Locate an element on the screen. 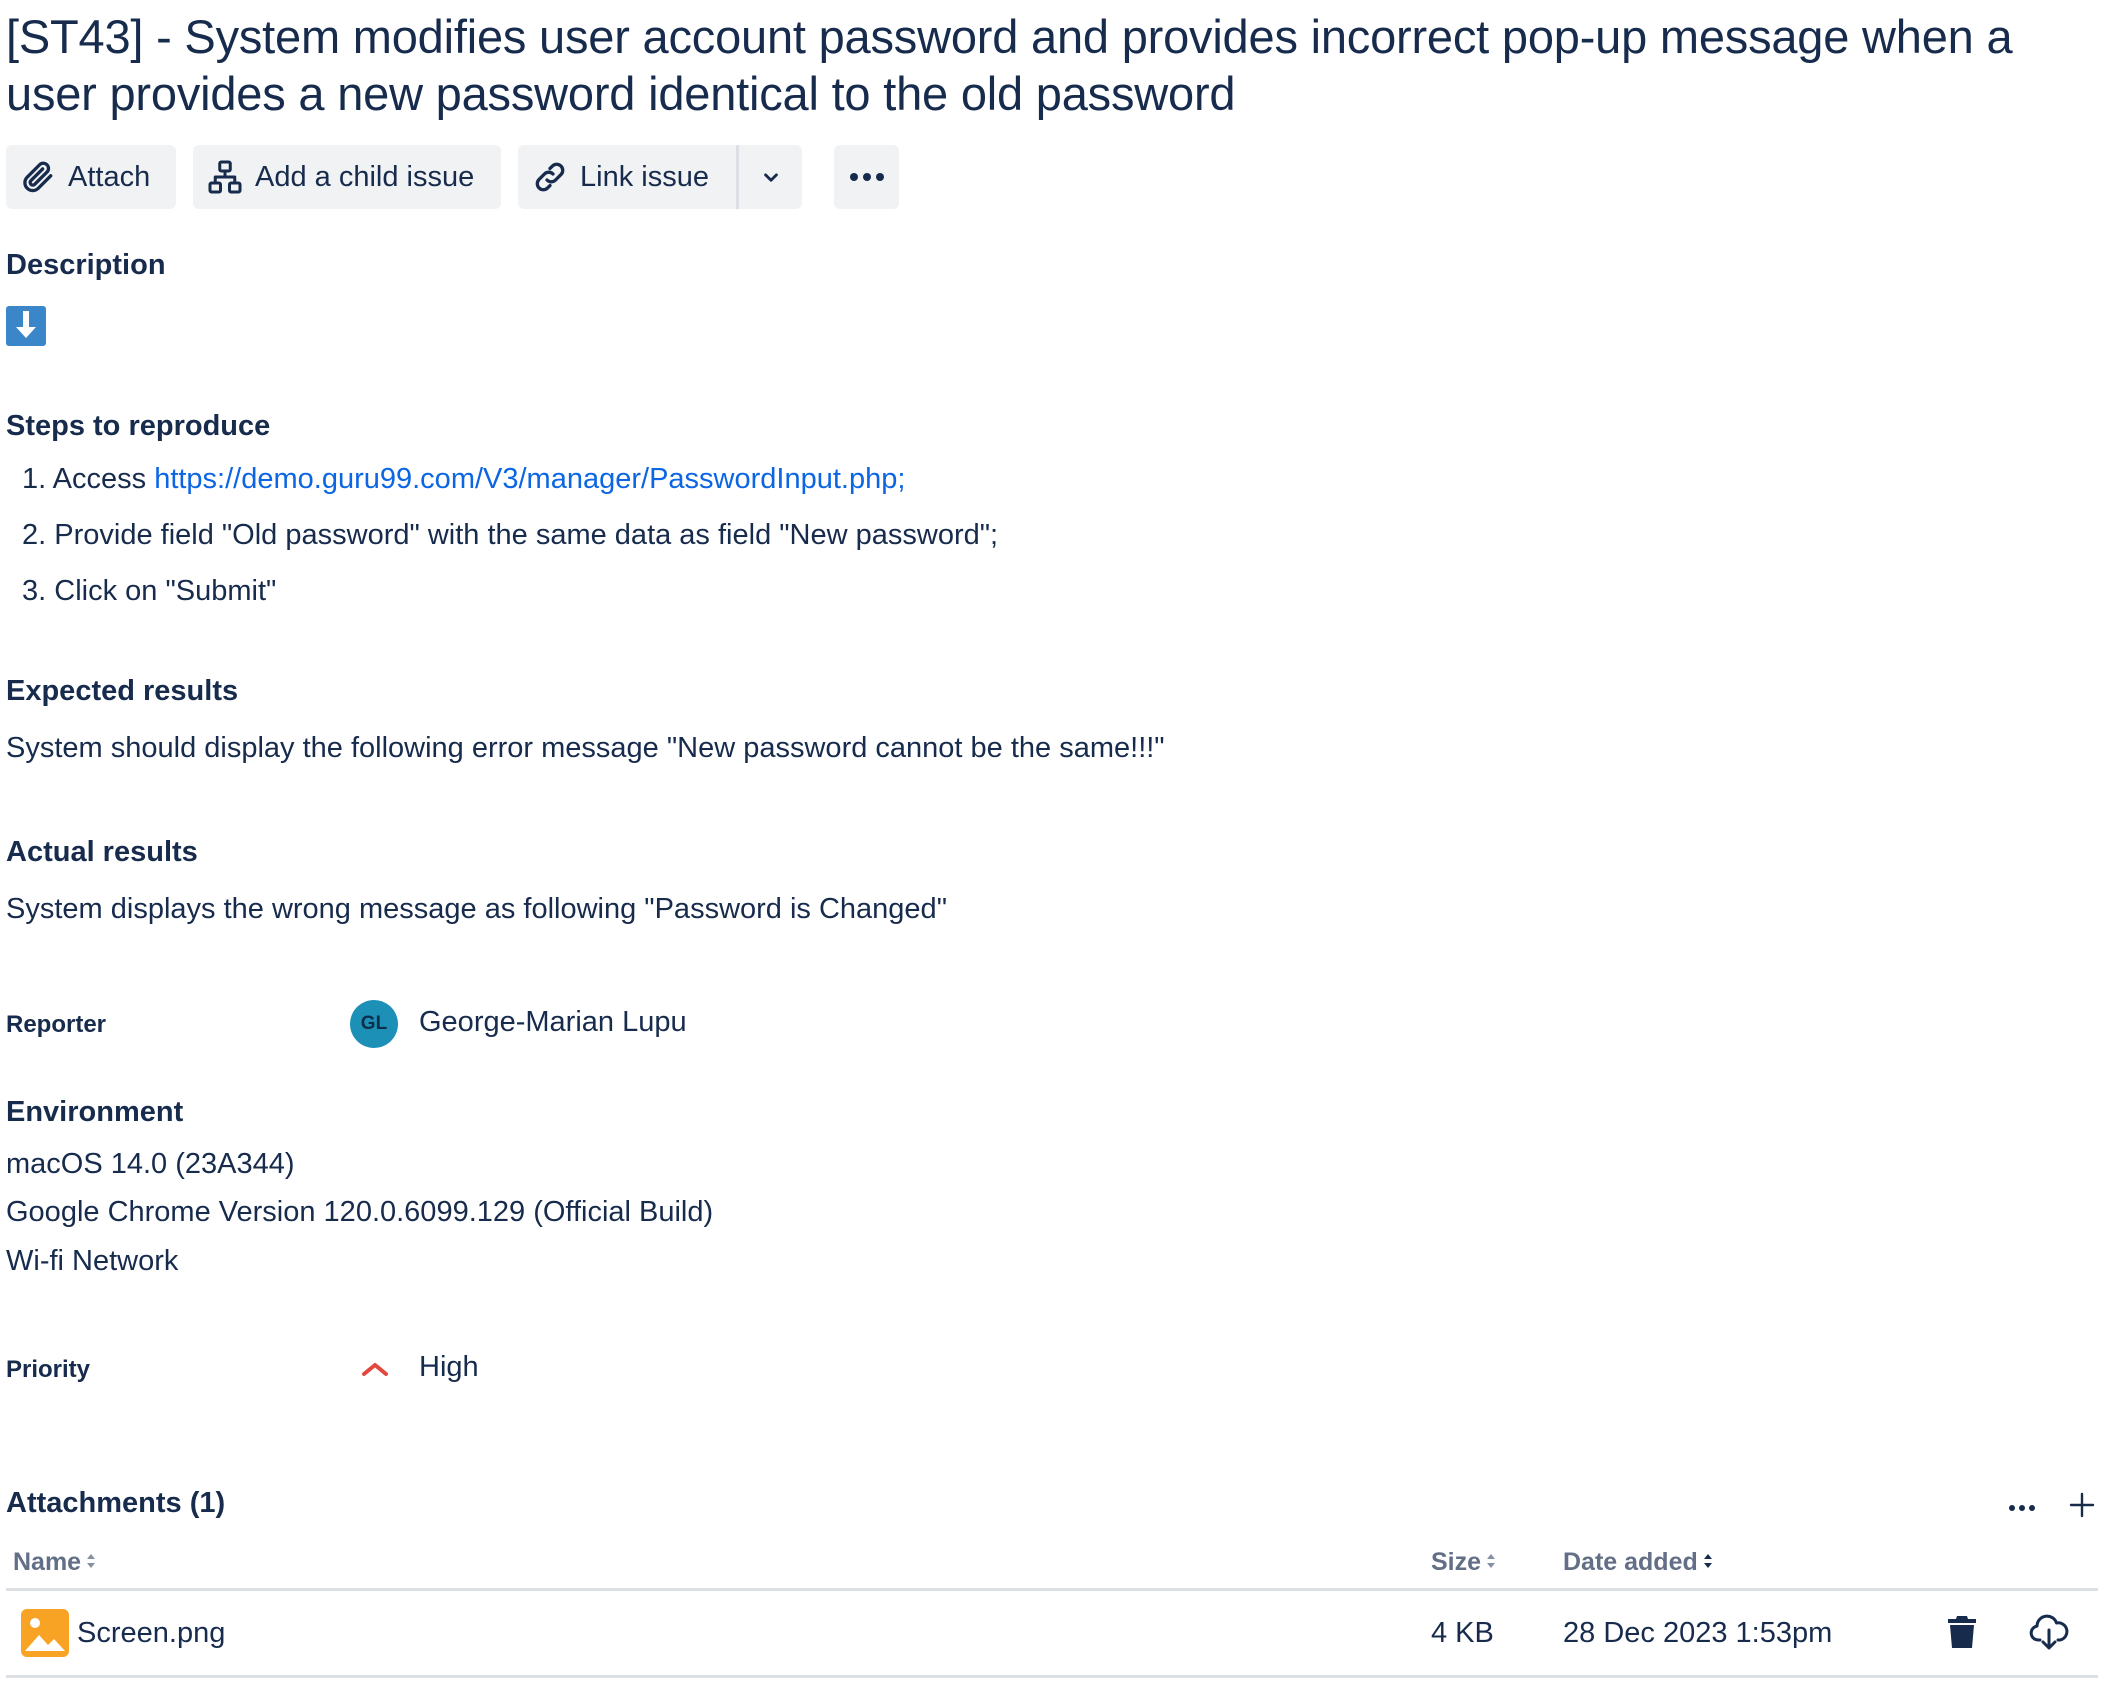 The height and width of the screenshot is (1682, 2104). step-text: Click on "Submit" is located at coordinates (165, 591).